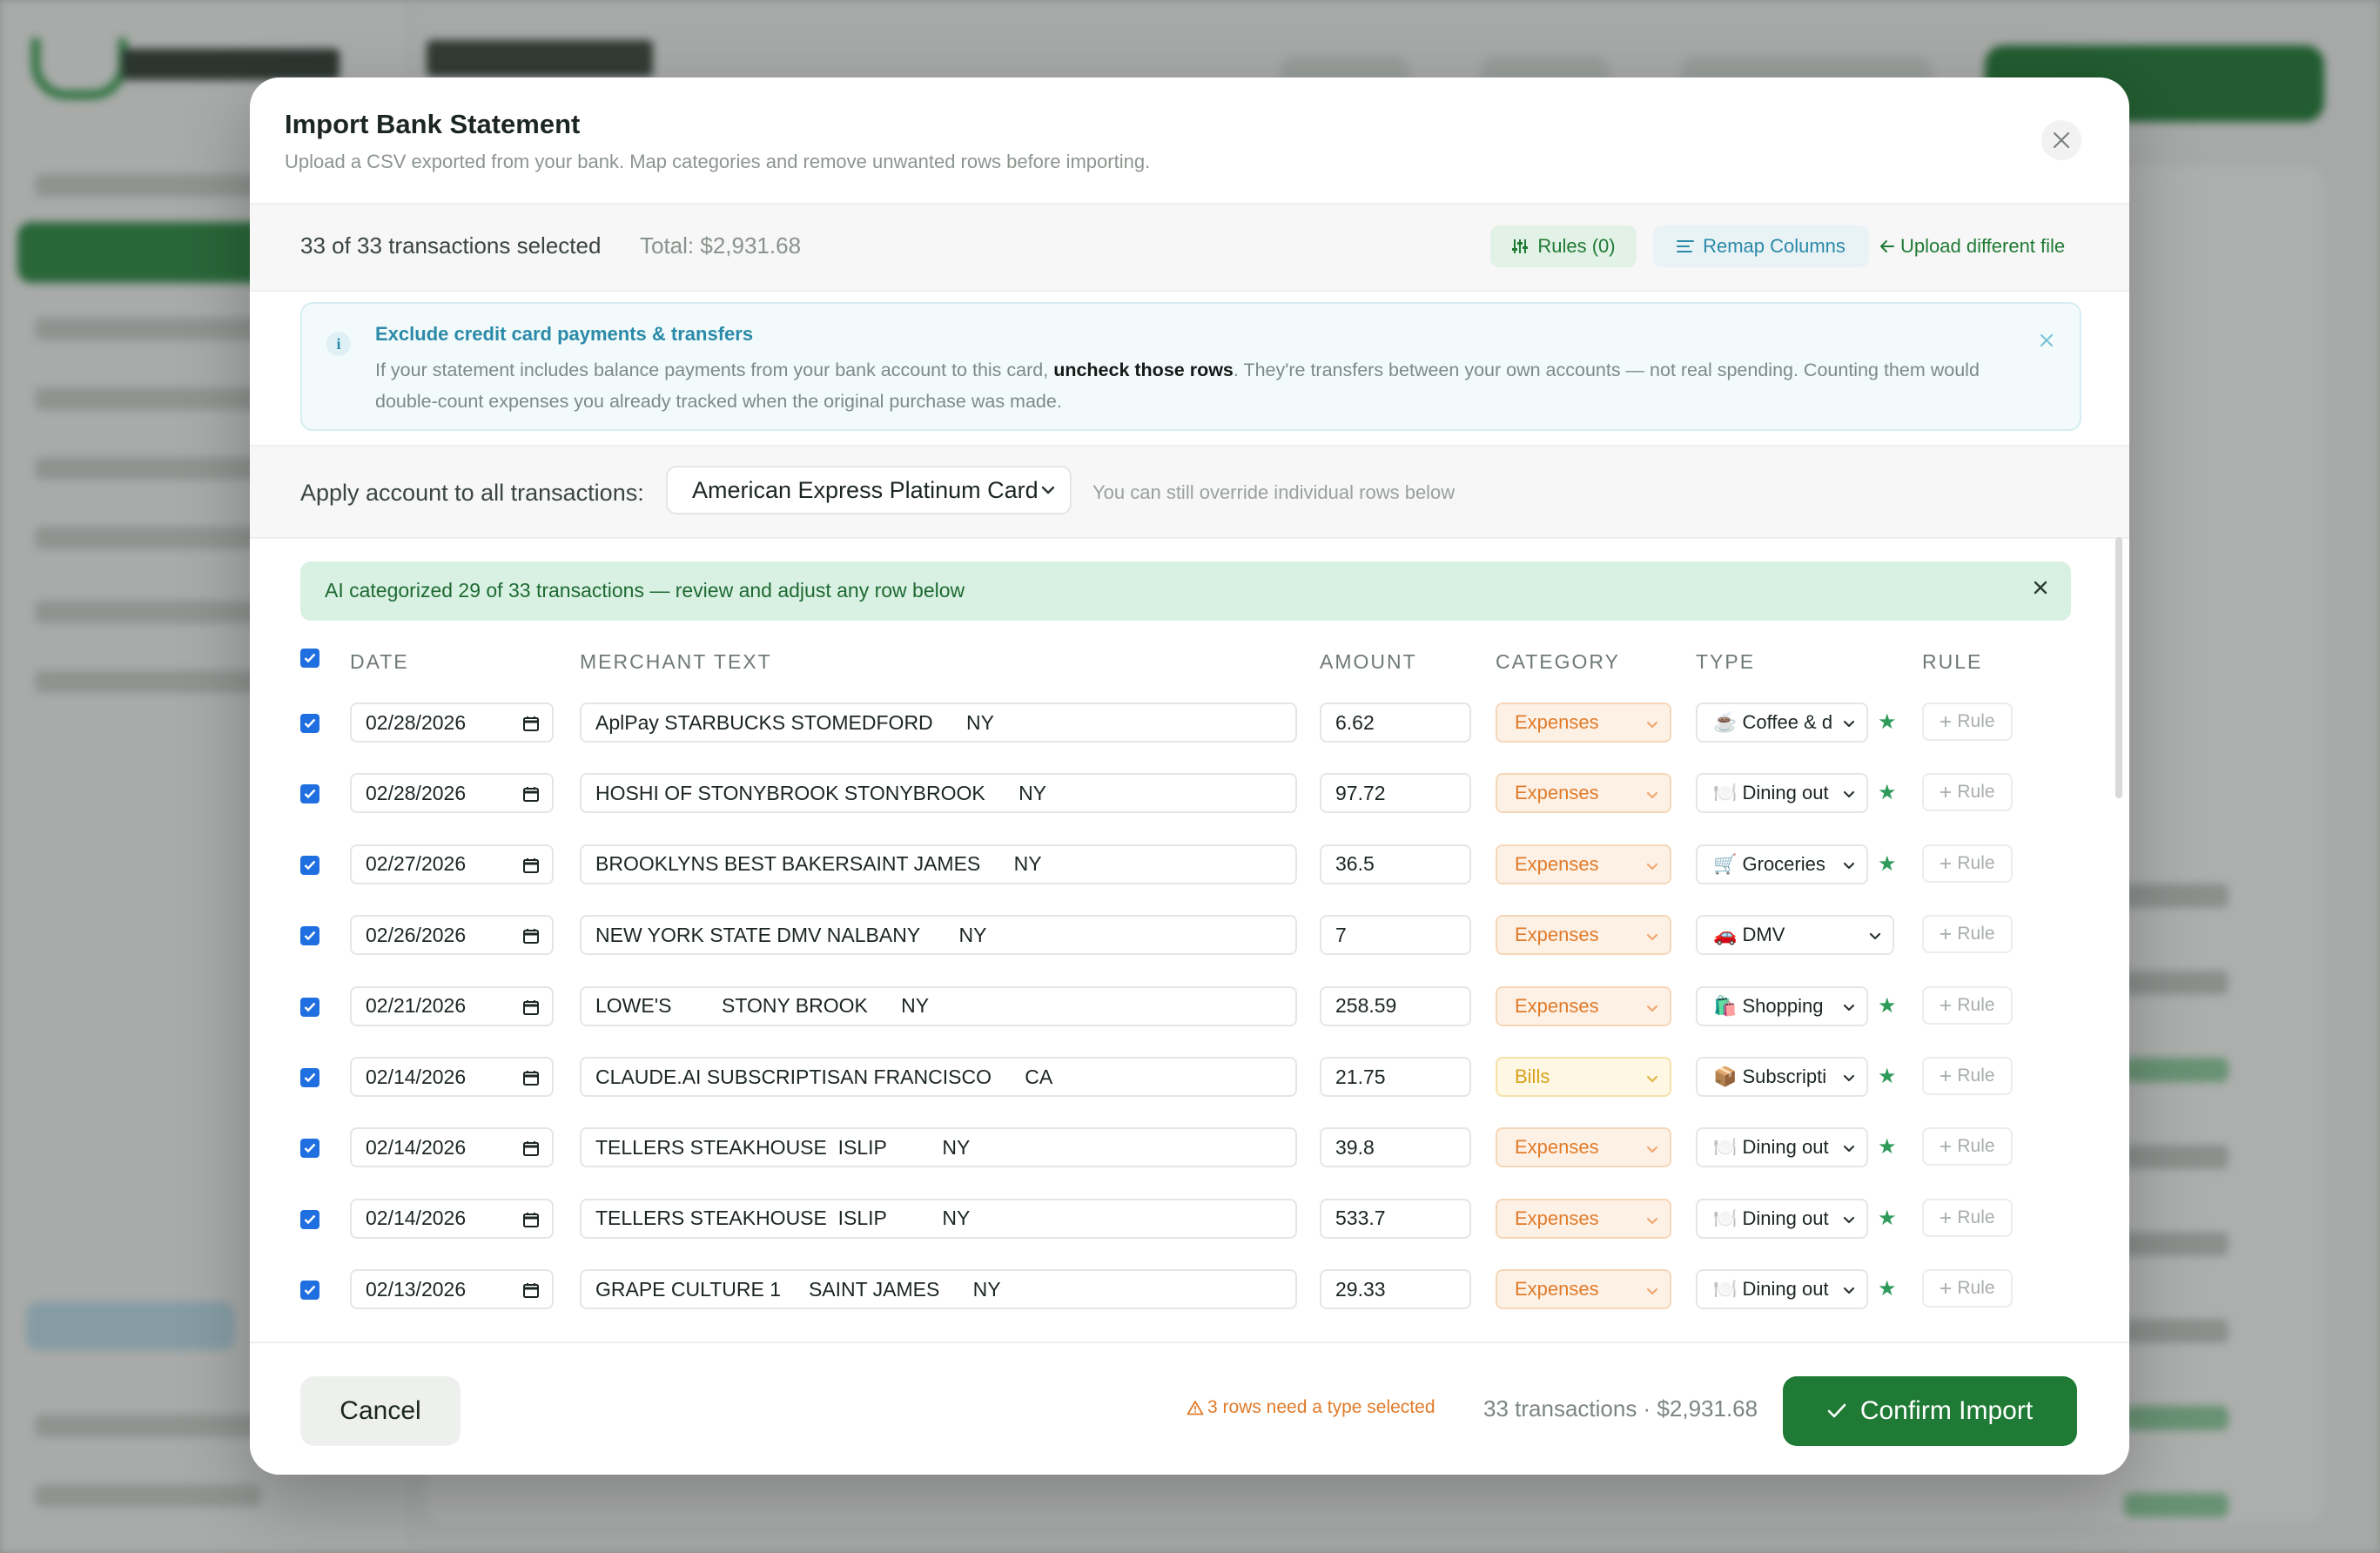 Image resolution: width=2380 pixels, height=1553 pixels. Describe the element at coordinates (938, 864) in the screenshot. I see `merchant-input: BROOKLYNS BEST BAKERSAINT JAMES NY` at that location.